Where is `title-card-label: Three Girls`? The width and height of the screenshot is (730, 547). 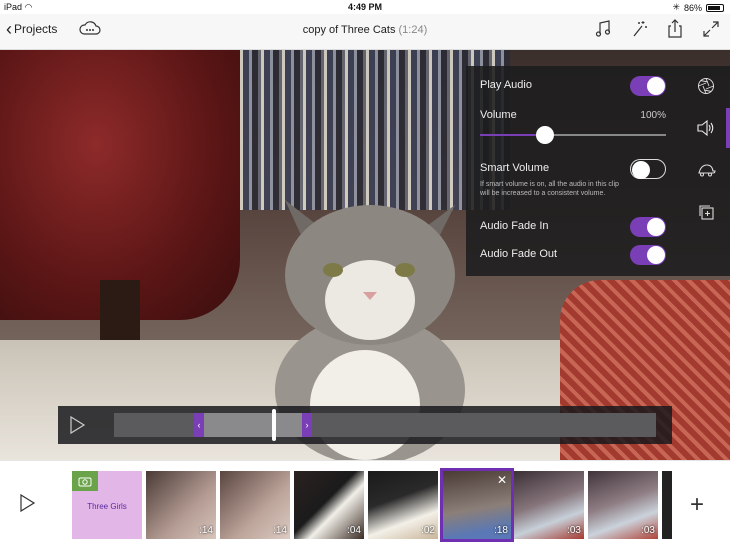
title-card-label: Three Girls is located at coordinates (107, 506).